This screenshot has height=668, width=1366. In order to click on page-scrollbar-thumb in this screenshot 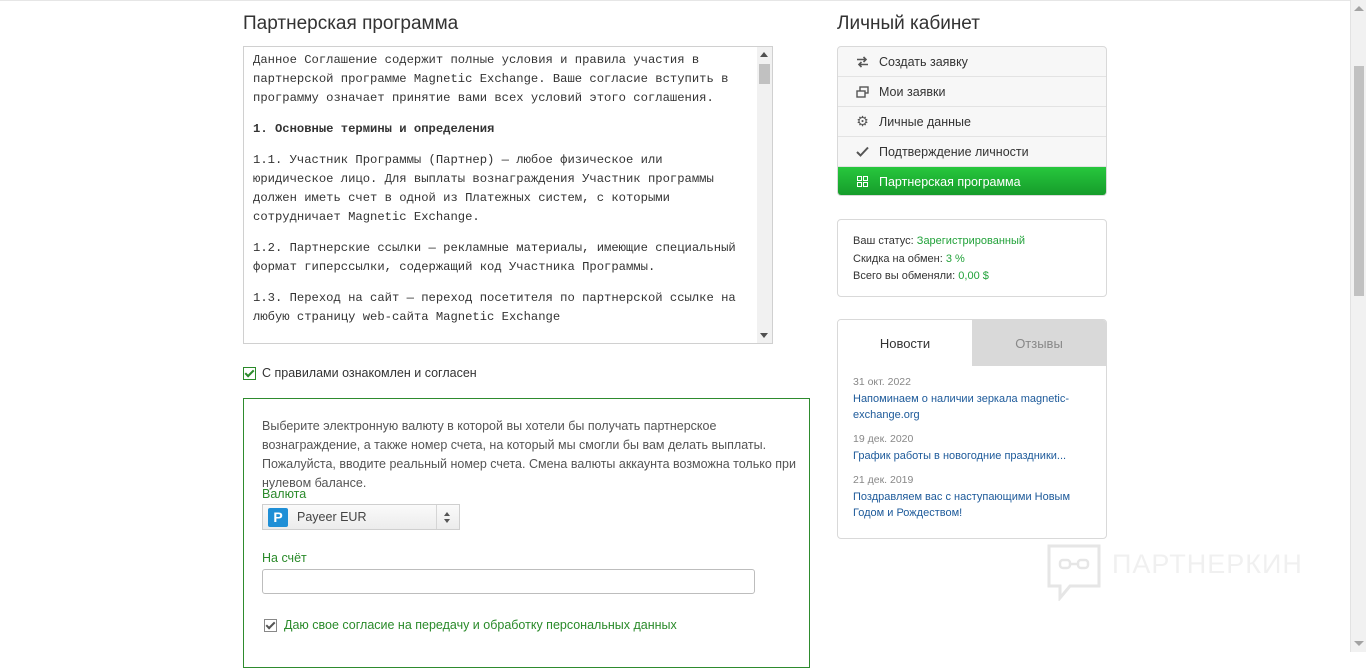, I will do `click(1359, 181)`.